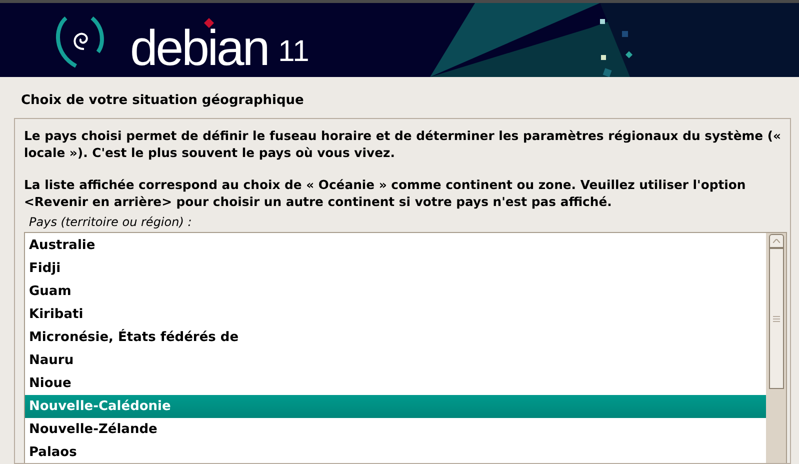 This screenshot has height=464, width=799. Describe the element at coordinates (395, 360) in the screenshot. I see `country-item: Nauru` at that location.